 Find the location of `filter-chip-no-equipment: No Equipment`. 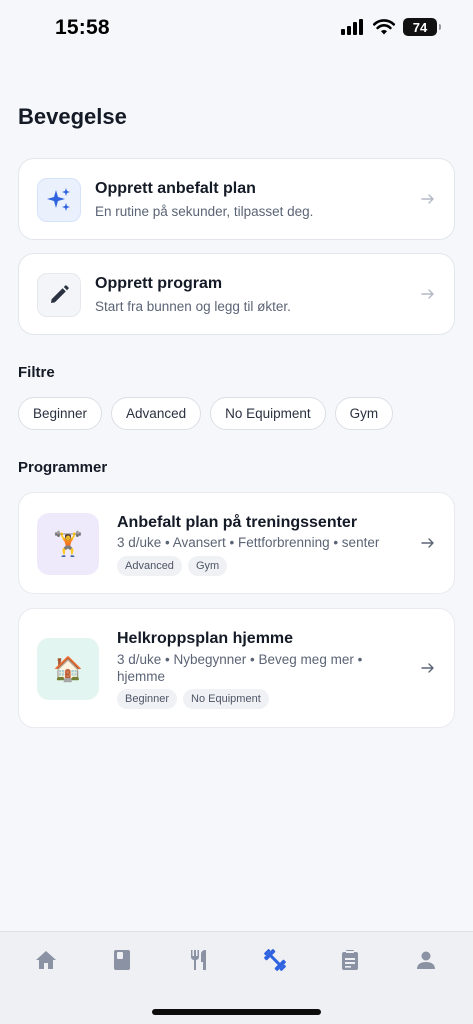

filter-chip-no-equipment: No Equipment is located at coordinates (268, 413).